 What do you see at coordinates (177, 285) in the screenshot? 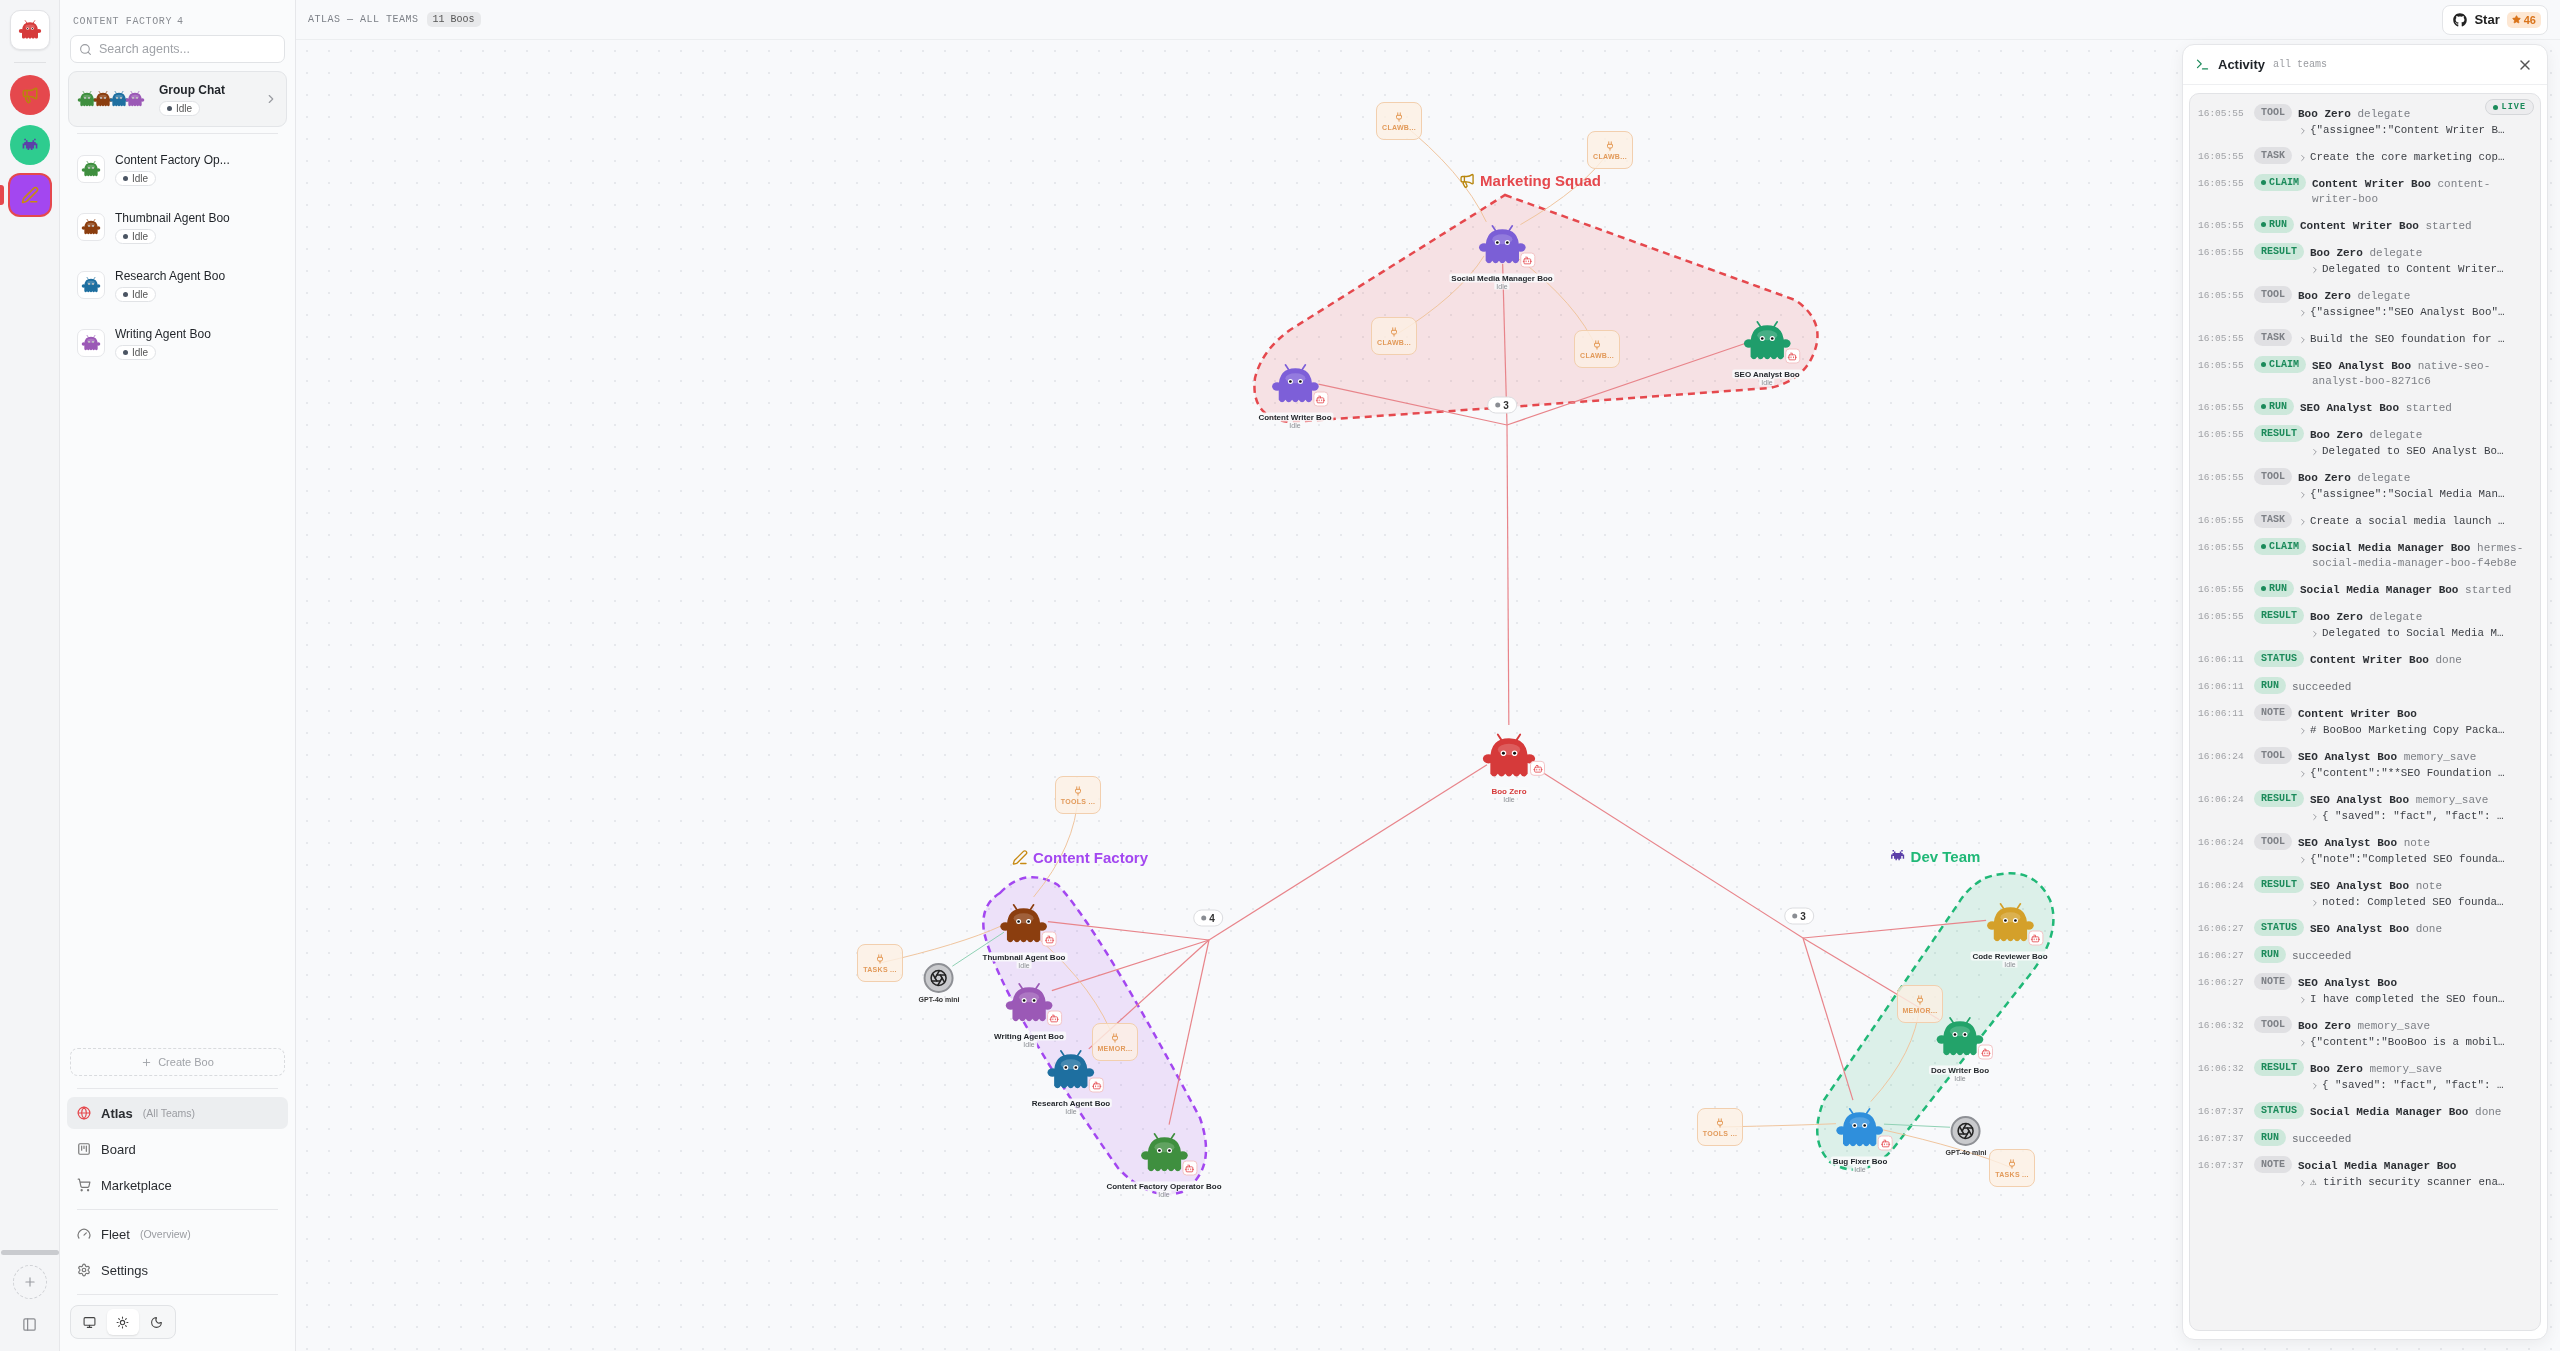
I see `agent-item: Research Agent Boo Idle` at bounding box center [177, 285].